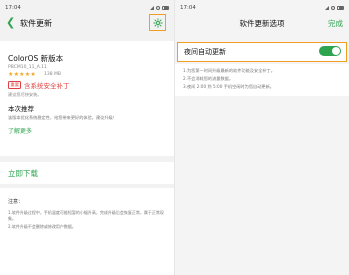  I want to click on done-button: 完成, so click(335, 23).